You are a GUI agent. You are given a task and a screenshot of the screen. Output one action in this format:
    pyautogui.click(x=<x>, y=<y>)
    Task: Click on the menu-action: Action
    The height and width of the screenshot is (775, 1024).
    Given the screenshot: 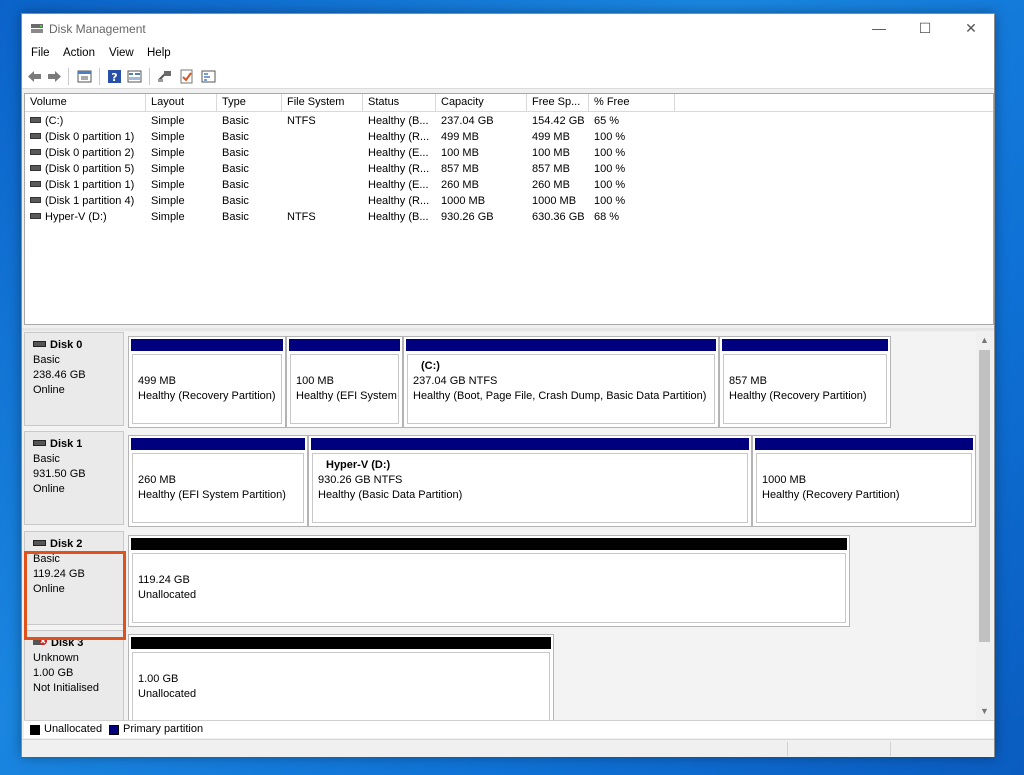 What is the action you would take?
    pyautogui.click(x=79, y=53)
    